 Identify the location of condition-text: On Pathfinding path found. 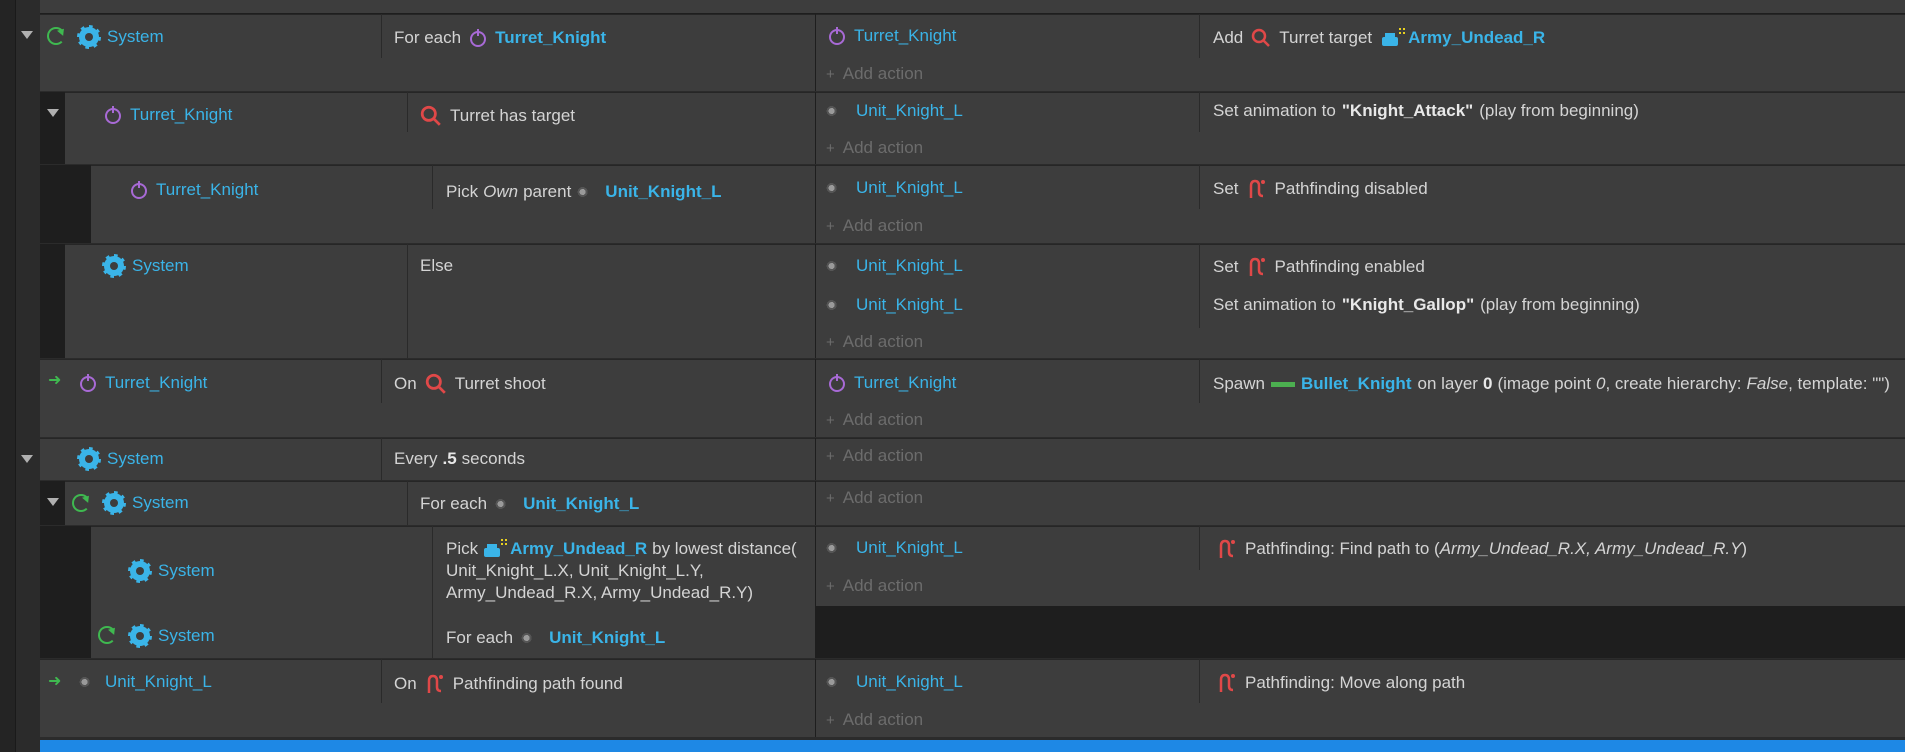
(508, 684).